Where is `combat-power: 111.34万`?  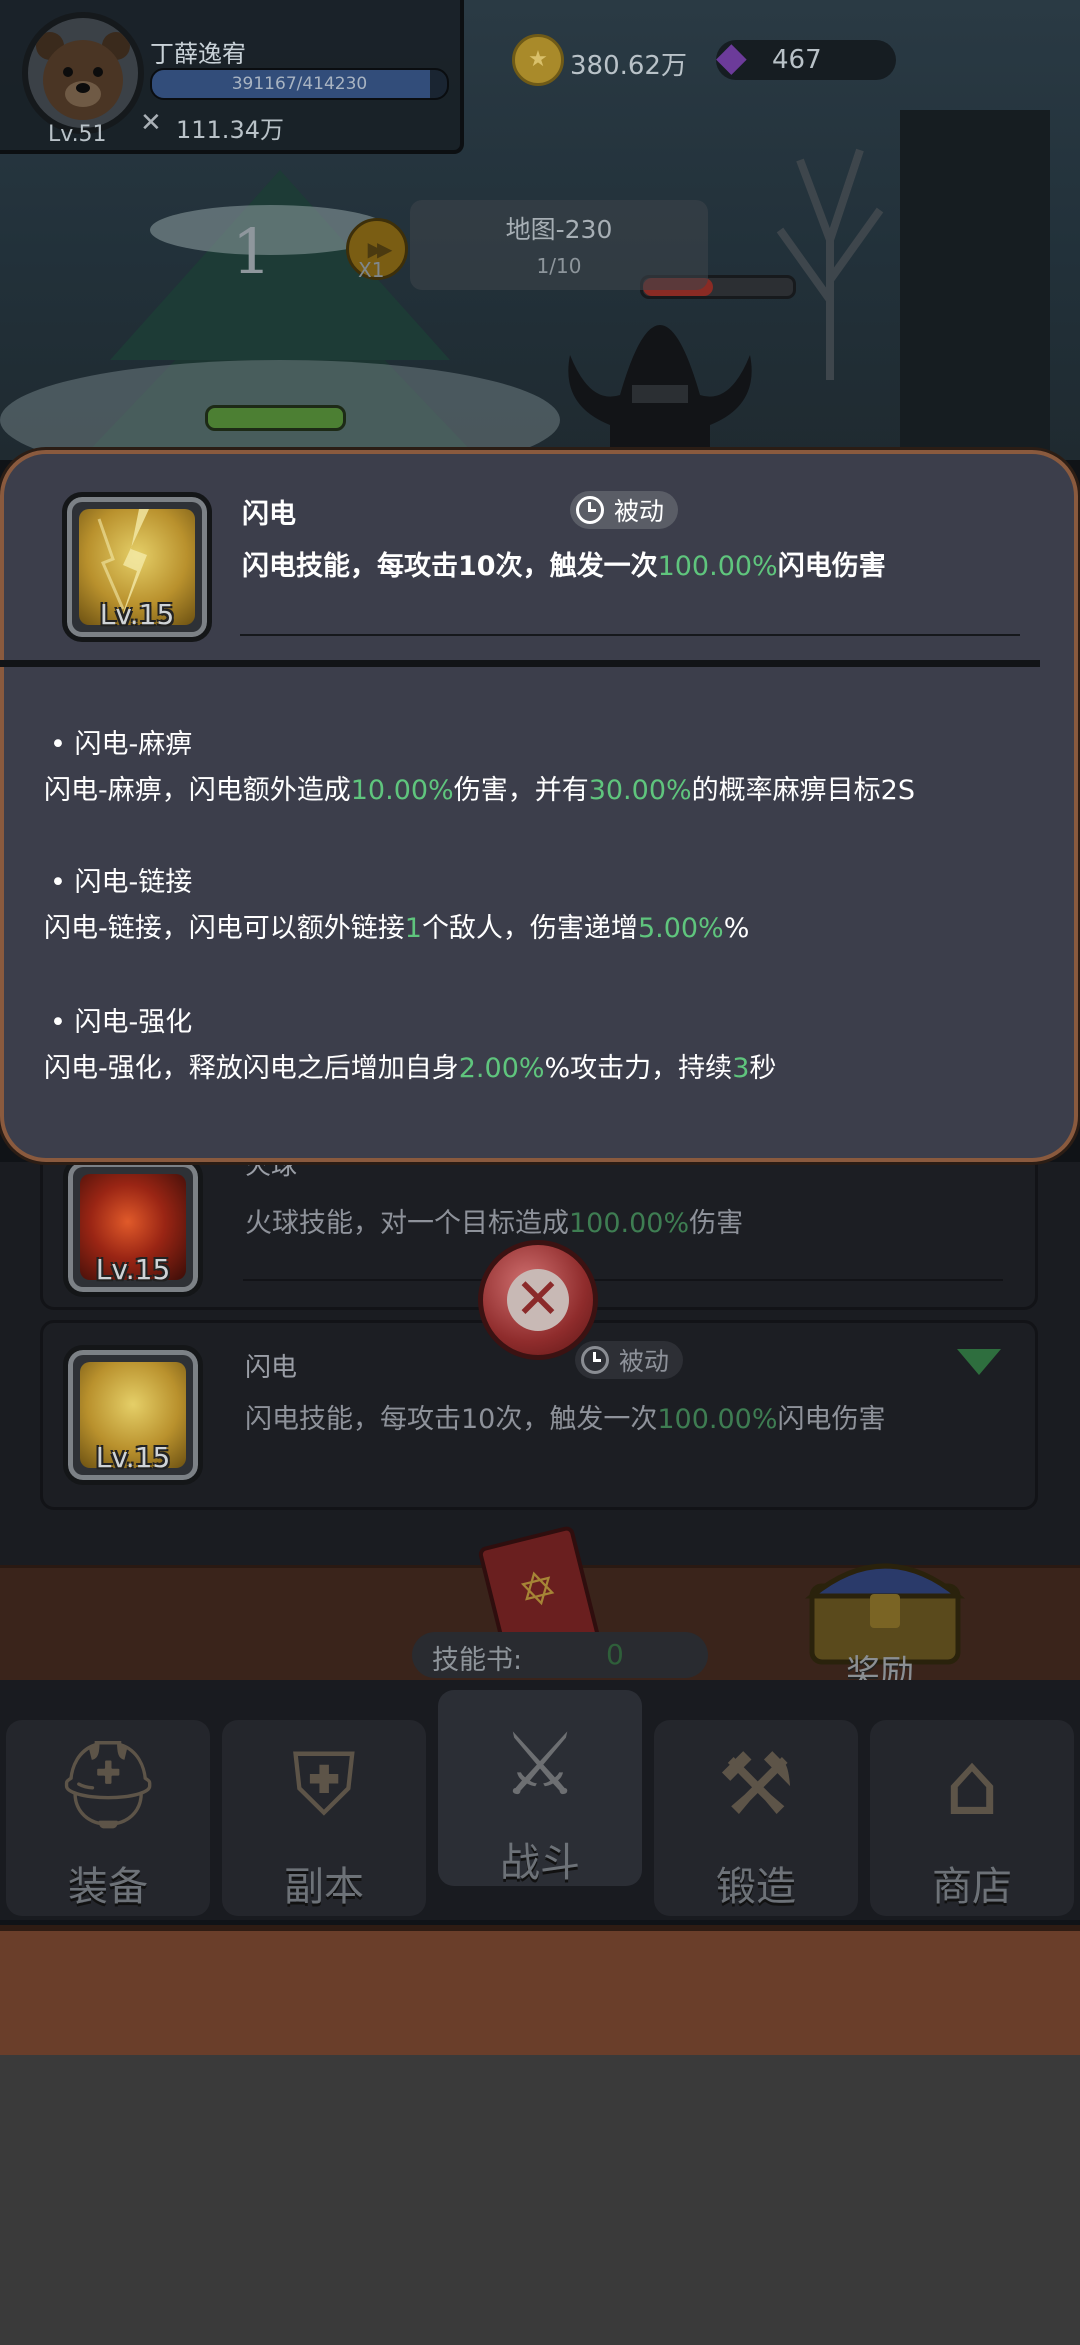 combat-power: 111.34万 is located at coordinates (230, 130).